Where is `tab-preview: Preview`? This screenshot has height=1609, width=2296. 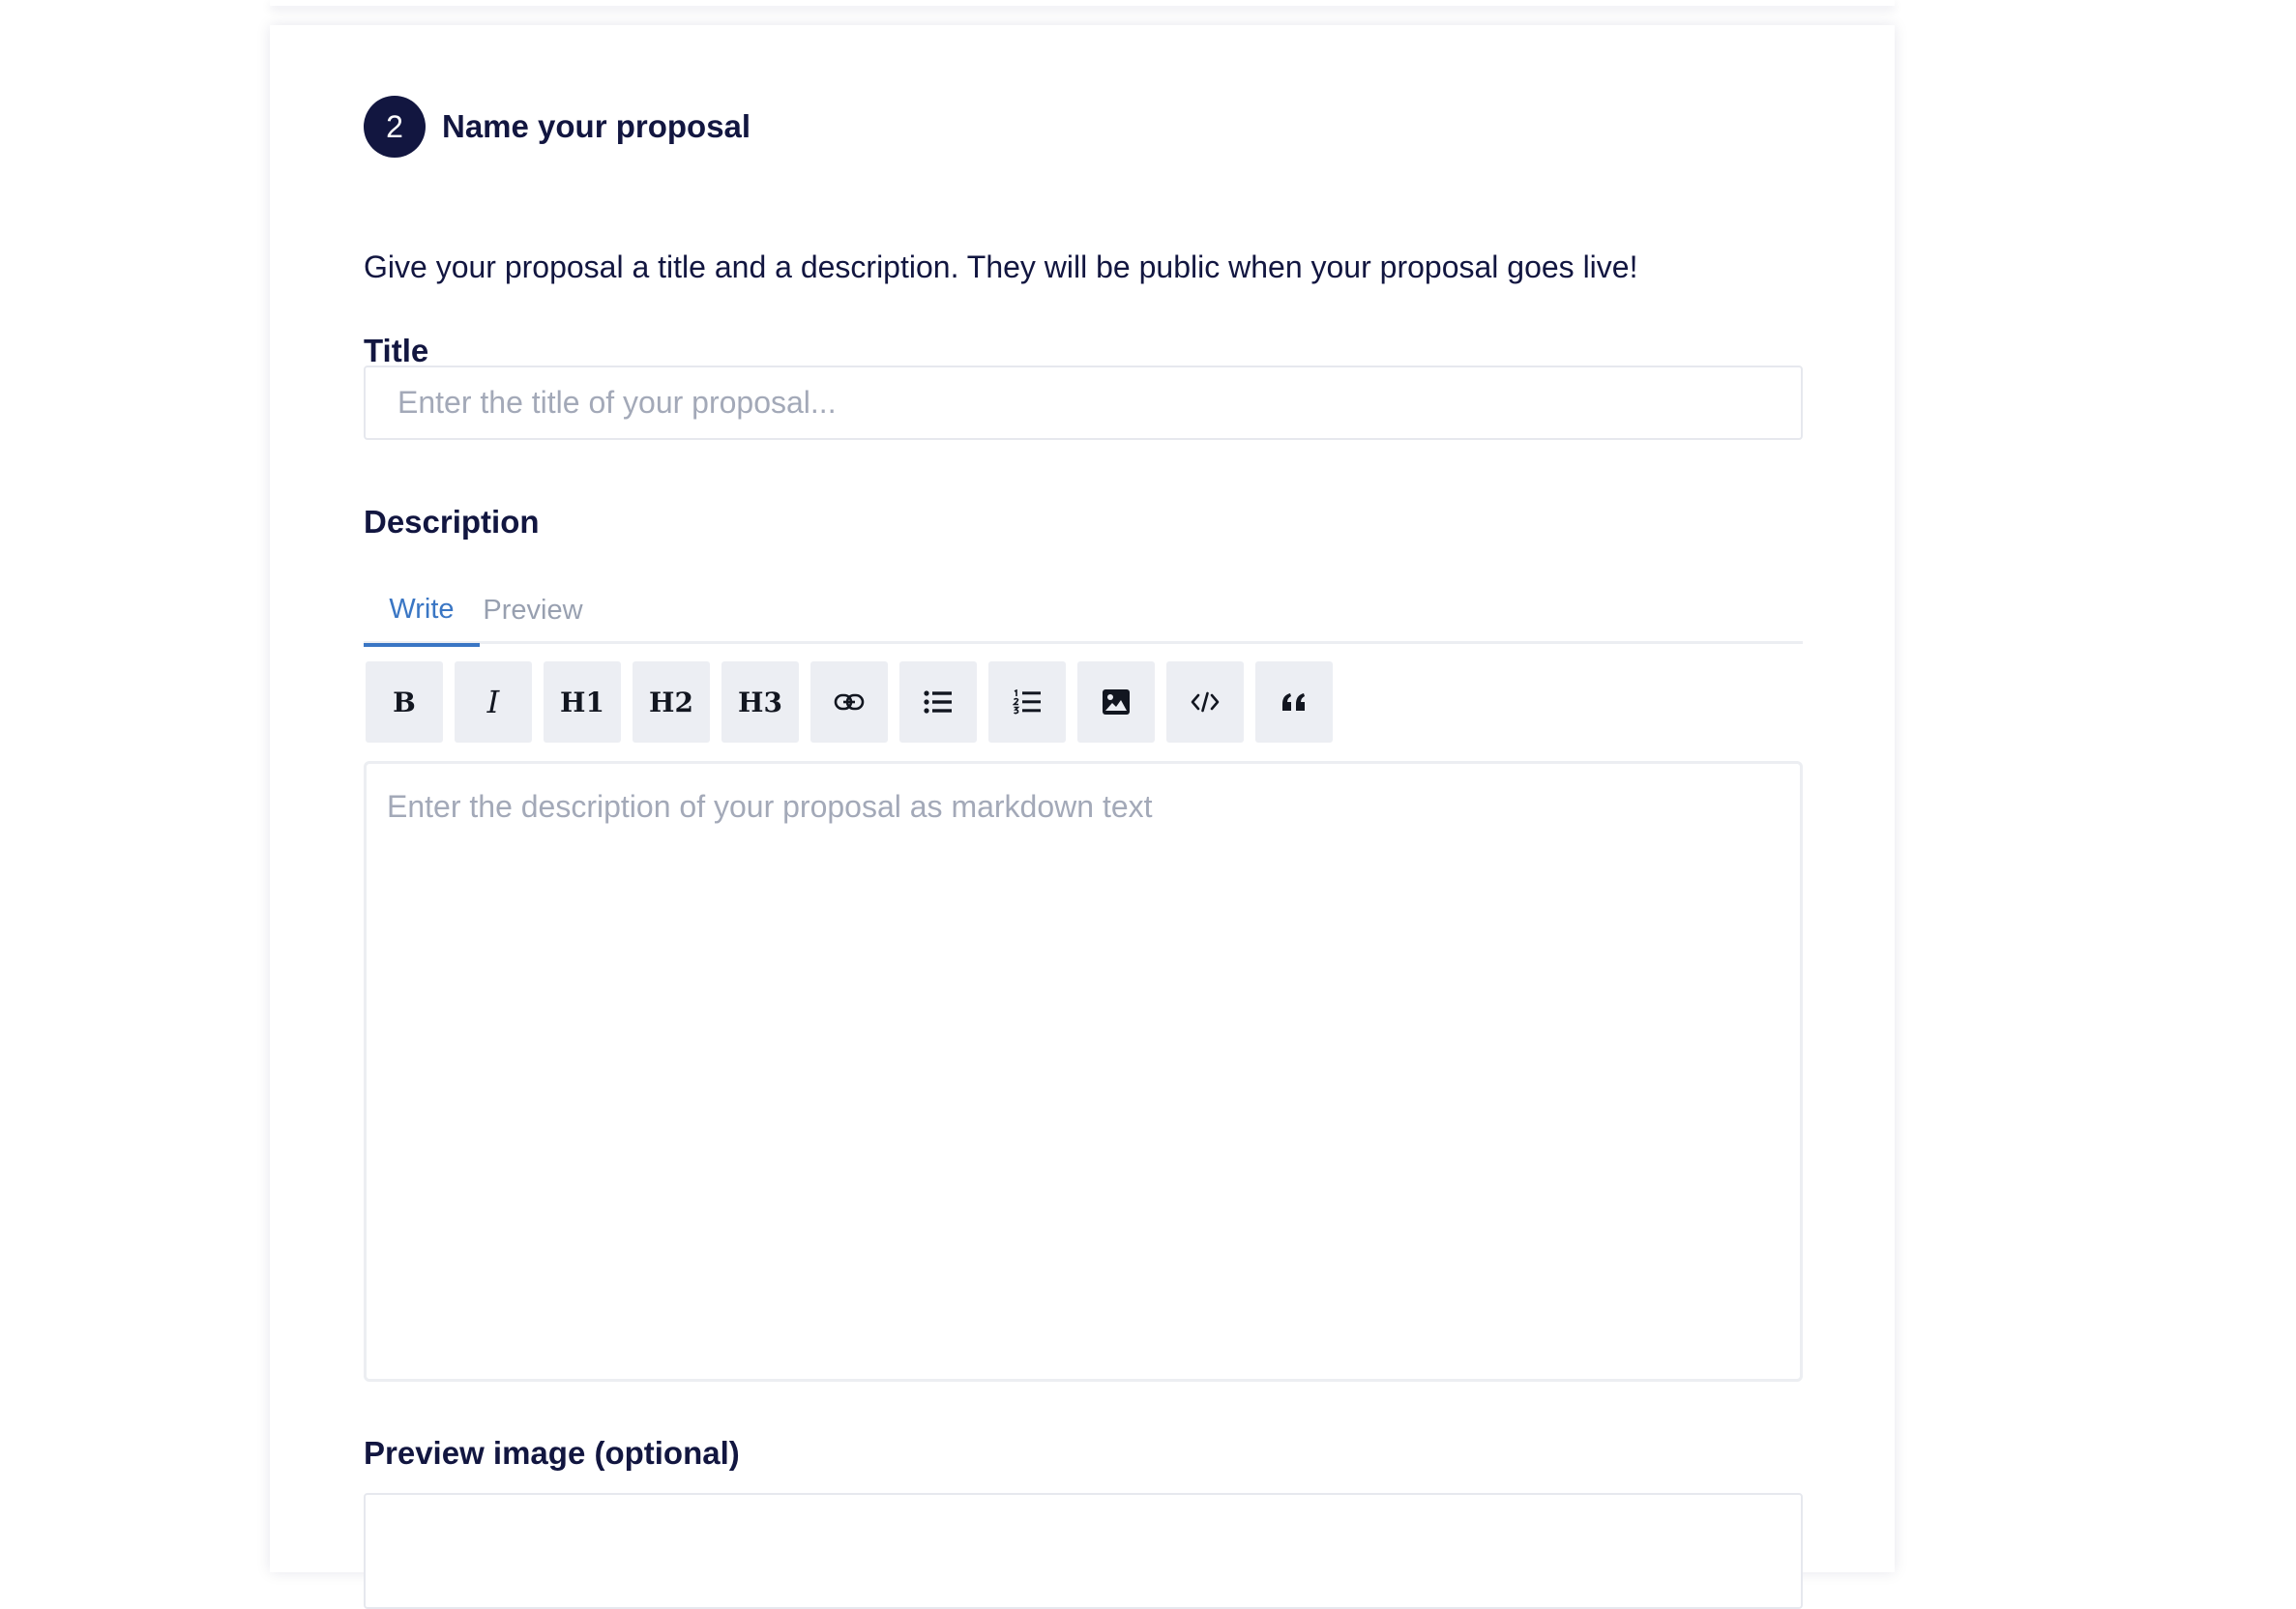
tab-preview: Preview is located at coordinates (533, 610).